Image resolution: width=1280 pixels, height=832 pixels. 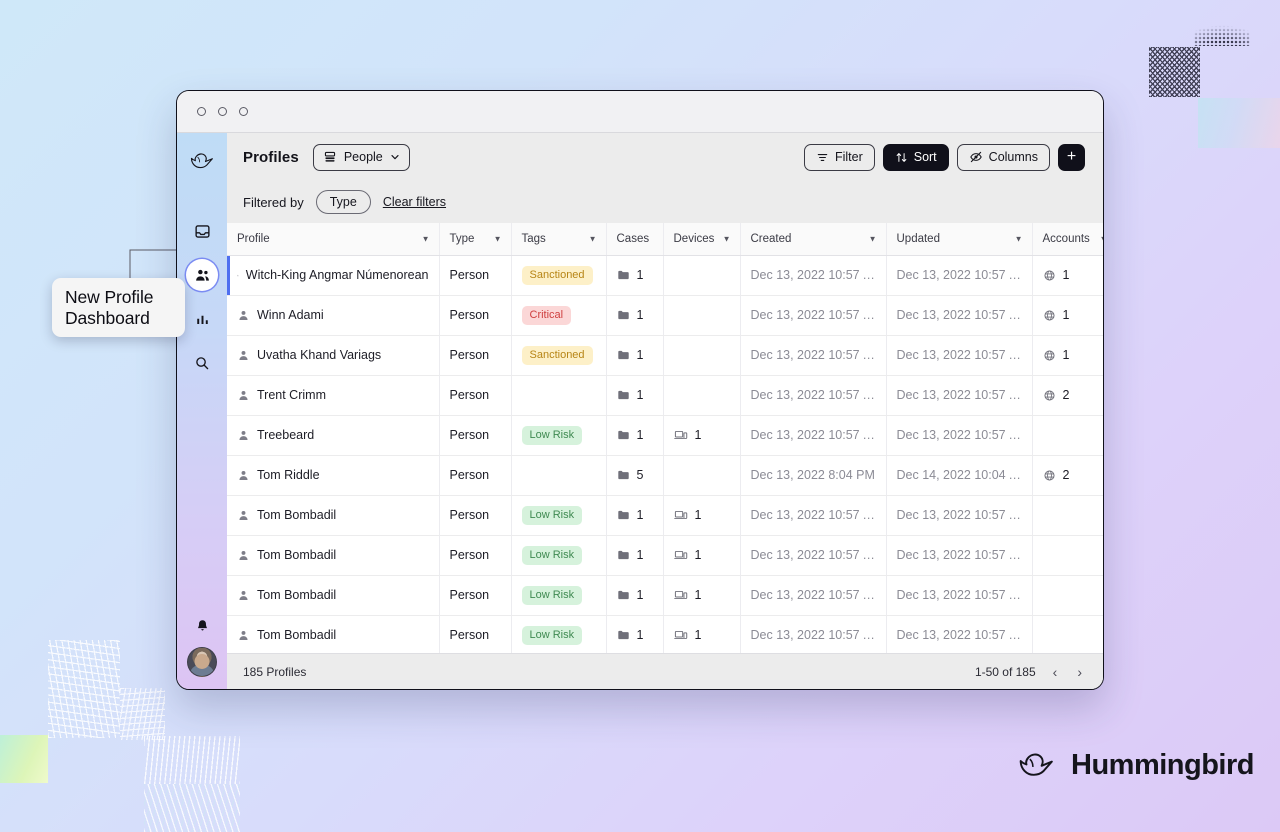 What do you see at coordinates (665, 157) in the screenshot?
I see `app-header: Profiles People Filter Sort Columns +` at bounding box center [665, 157].